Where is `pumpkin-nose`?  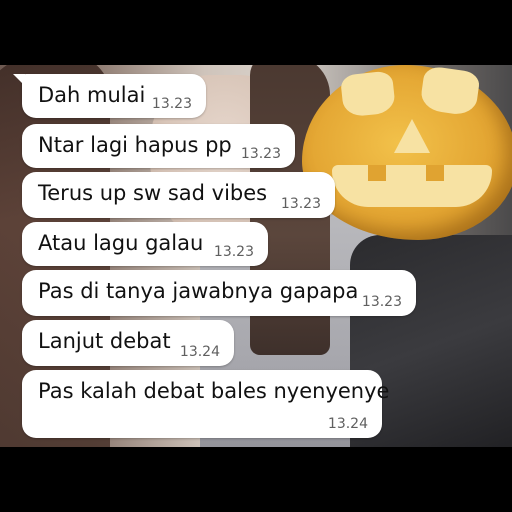
pumpkin-nose is located at coordinates (412, 136).